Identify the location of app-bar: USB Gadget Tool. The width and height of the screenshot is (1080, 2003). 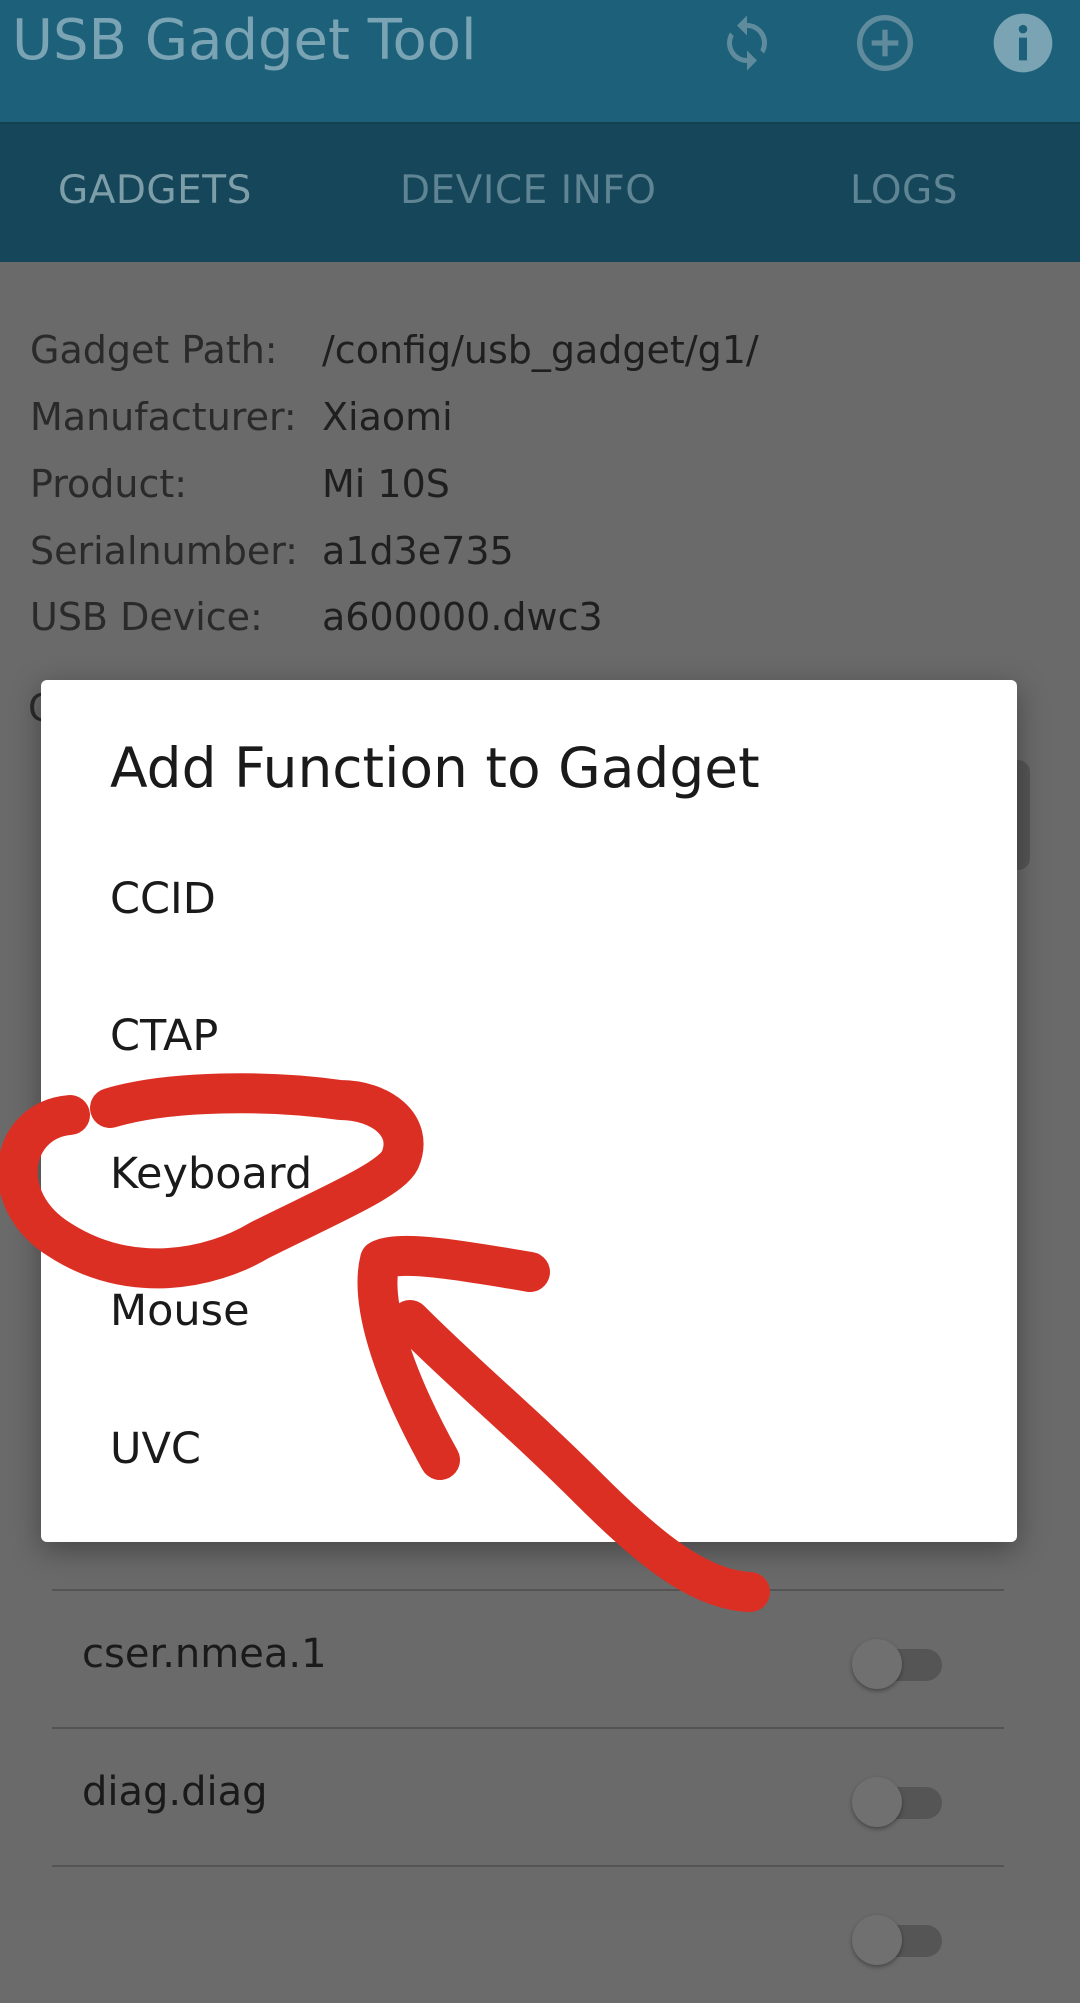
(540, 61).